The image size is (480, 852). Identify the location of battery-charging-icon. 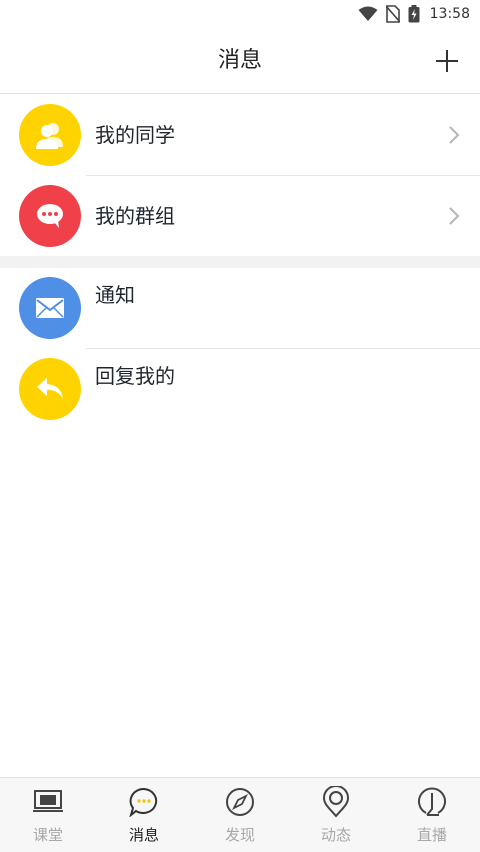
(414, 14).